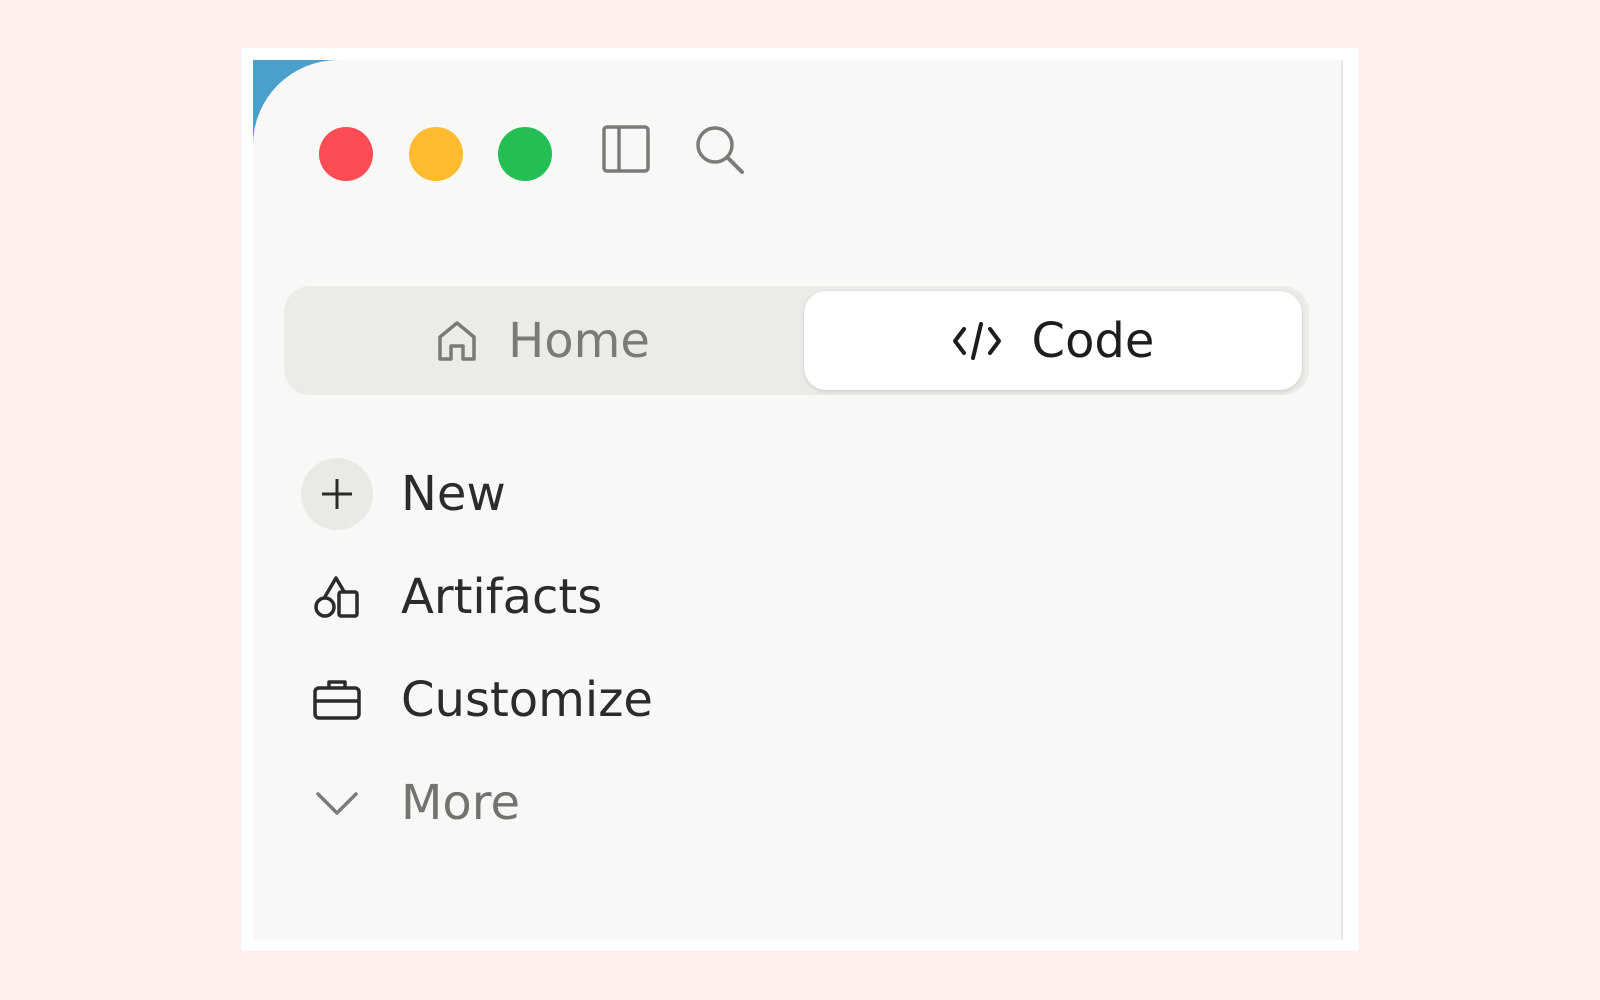  I want to click on sidebar-item-customize: Customize, so click(581, 700).